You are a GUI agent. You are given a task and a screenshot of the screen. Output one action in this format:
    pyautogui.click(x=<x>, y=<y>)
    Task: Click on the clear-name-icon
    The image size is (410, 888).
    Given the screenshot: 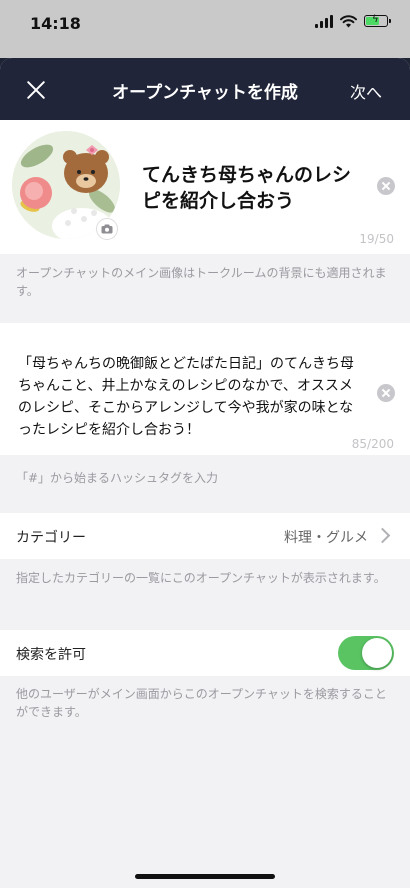 What is the action you would take?
    pyautogui.click(x=386, y=186)
    